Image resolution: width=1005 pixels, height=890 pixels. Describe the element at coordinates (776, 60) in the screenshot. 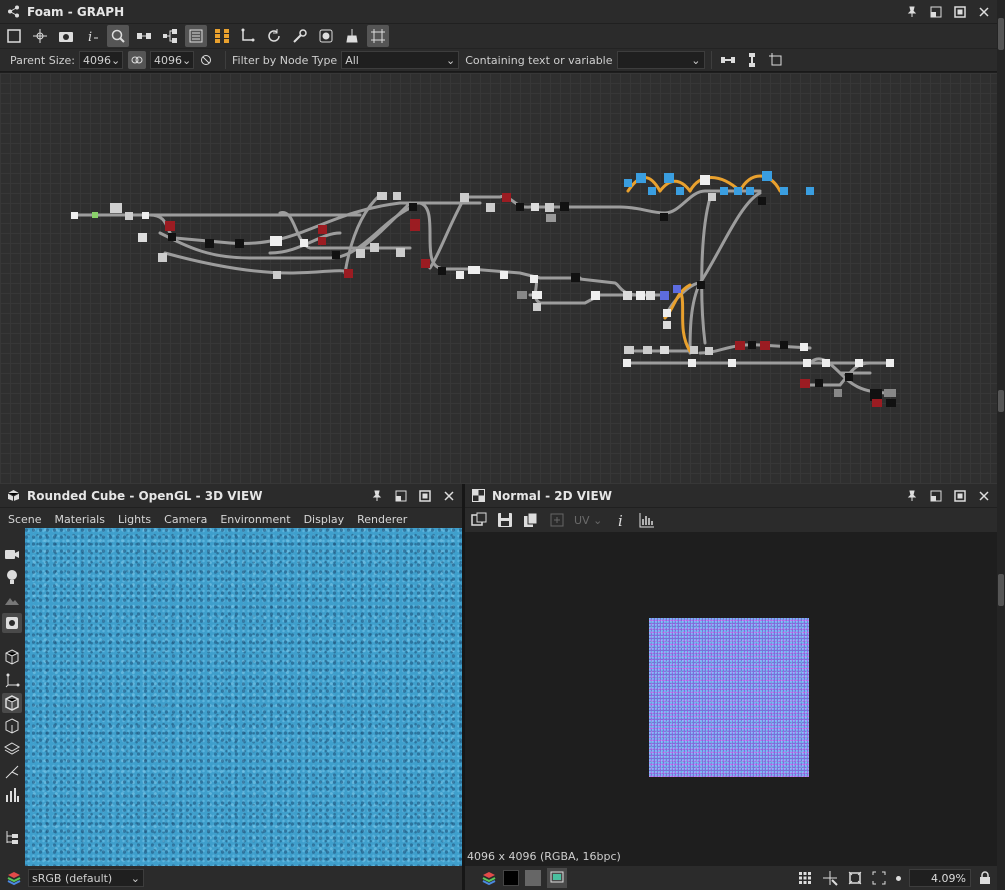

I see `snap-icon` at that location.